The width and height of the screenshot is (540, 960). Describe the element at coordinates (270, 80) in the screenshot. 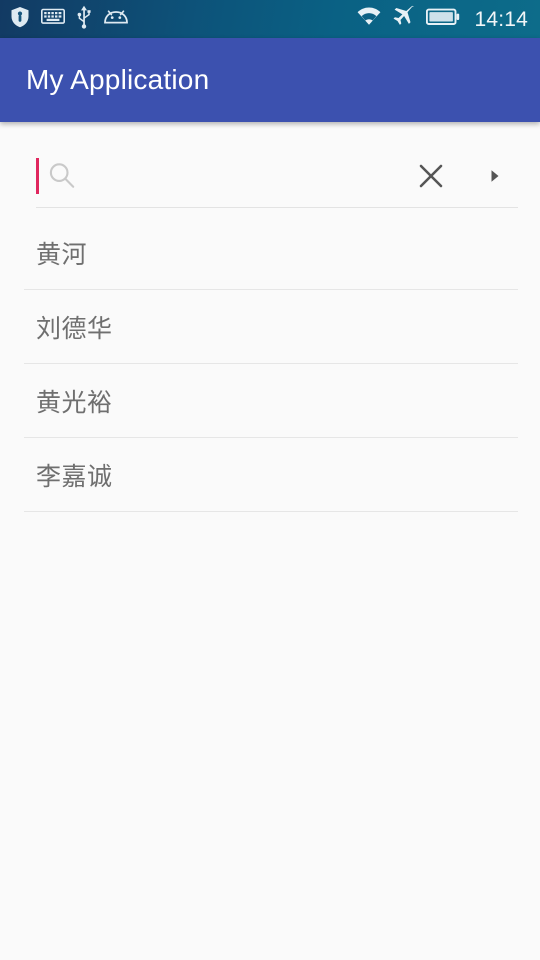

I see `app-bar: My Application` at that location.